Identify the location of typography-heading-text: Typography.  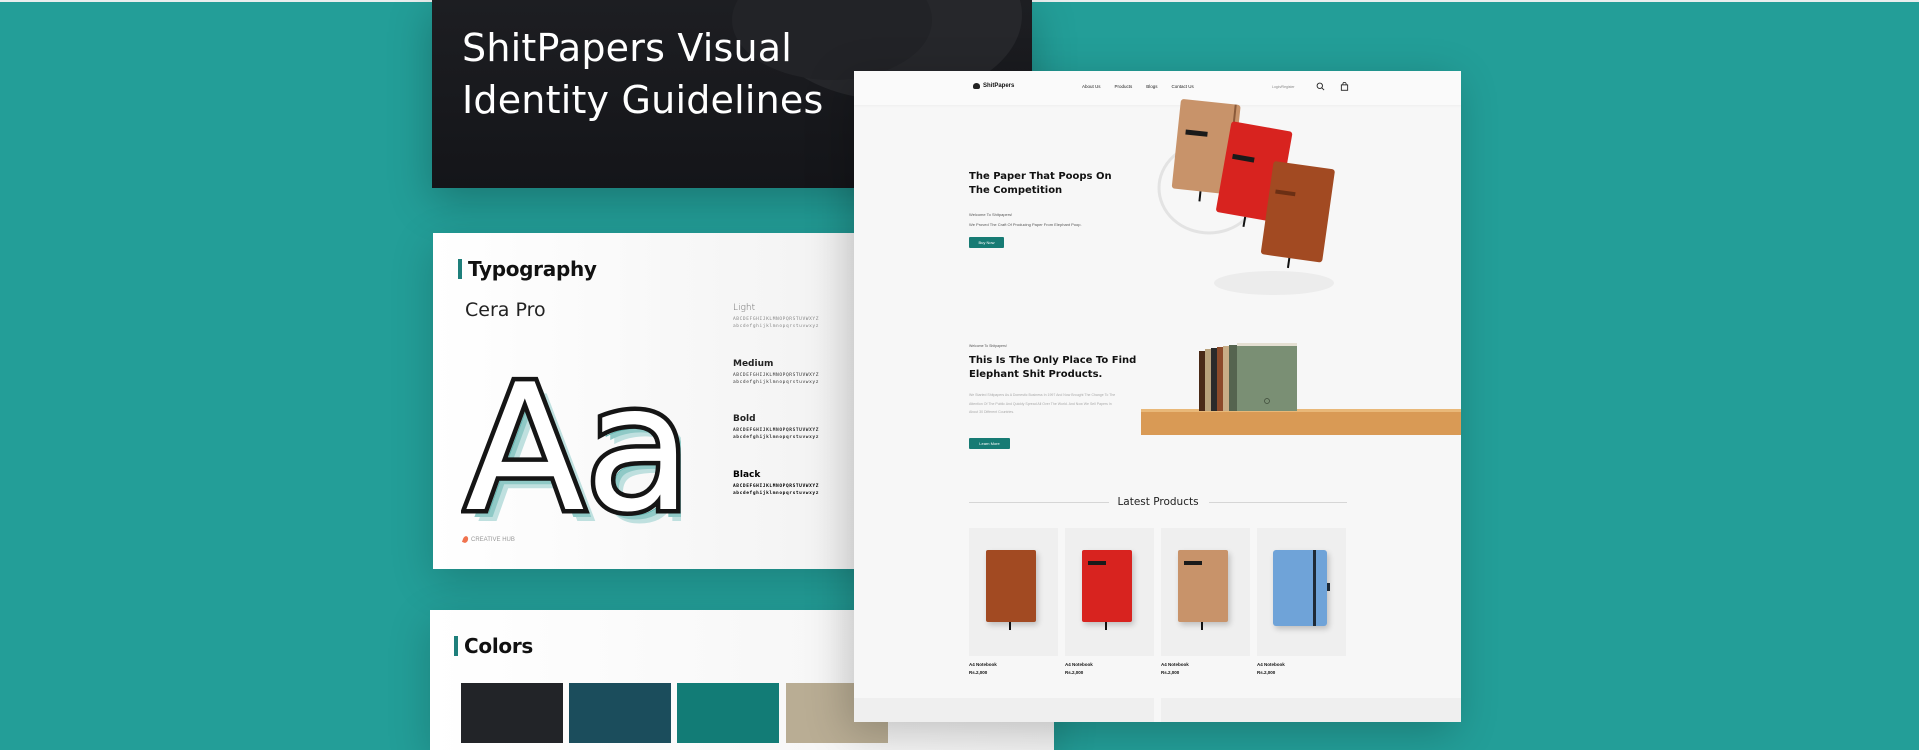
(532, 269).